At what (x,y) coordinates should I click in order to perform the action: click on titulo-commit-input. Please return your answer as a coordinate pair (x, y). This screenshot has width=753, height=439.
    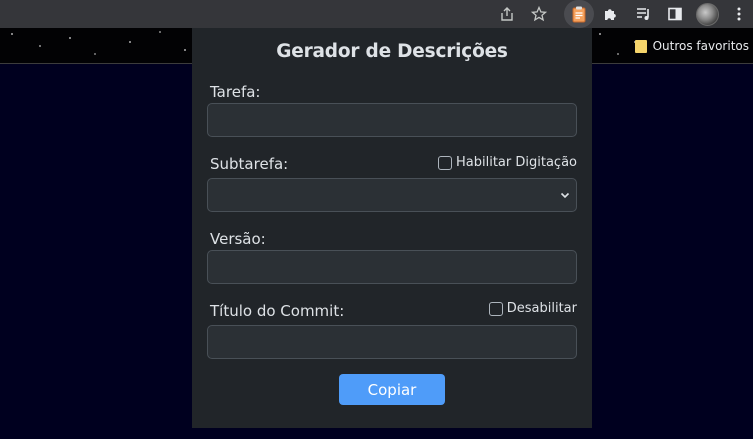
    Looking at the image, I should click on (392, 342).